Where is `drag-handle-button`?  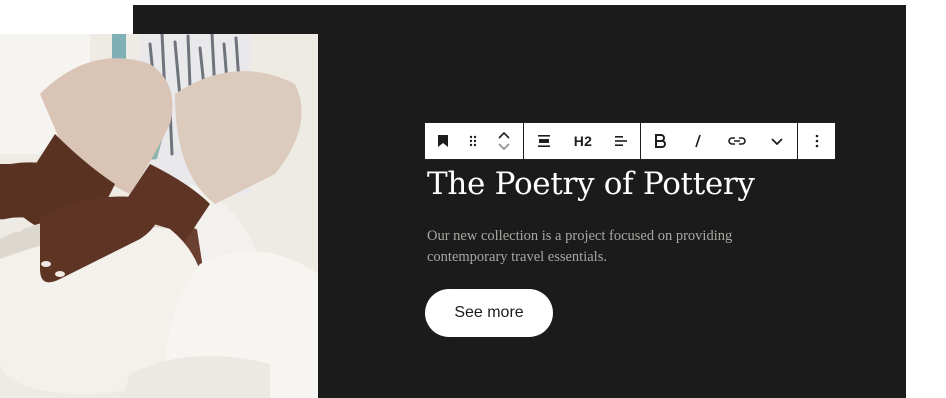
drag-handle-button is located at coordinates (473, 141).